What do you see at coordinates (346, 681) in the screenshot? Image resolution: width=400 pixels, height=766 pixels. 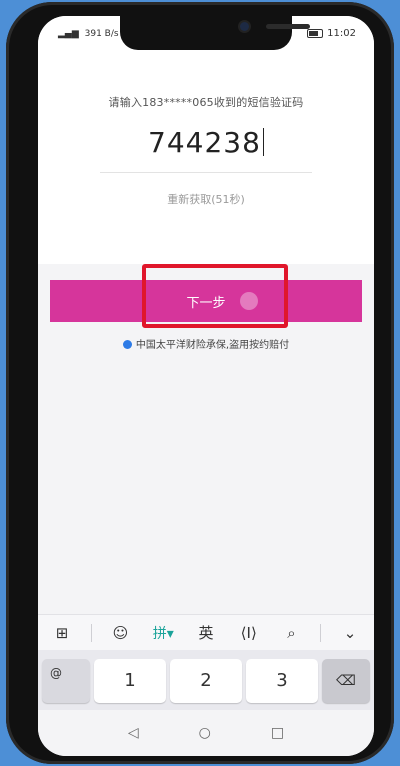 I see `backspace-key: ⌫` at bounding box center [346, 681].